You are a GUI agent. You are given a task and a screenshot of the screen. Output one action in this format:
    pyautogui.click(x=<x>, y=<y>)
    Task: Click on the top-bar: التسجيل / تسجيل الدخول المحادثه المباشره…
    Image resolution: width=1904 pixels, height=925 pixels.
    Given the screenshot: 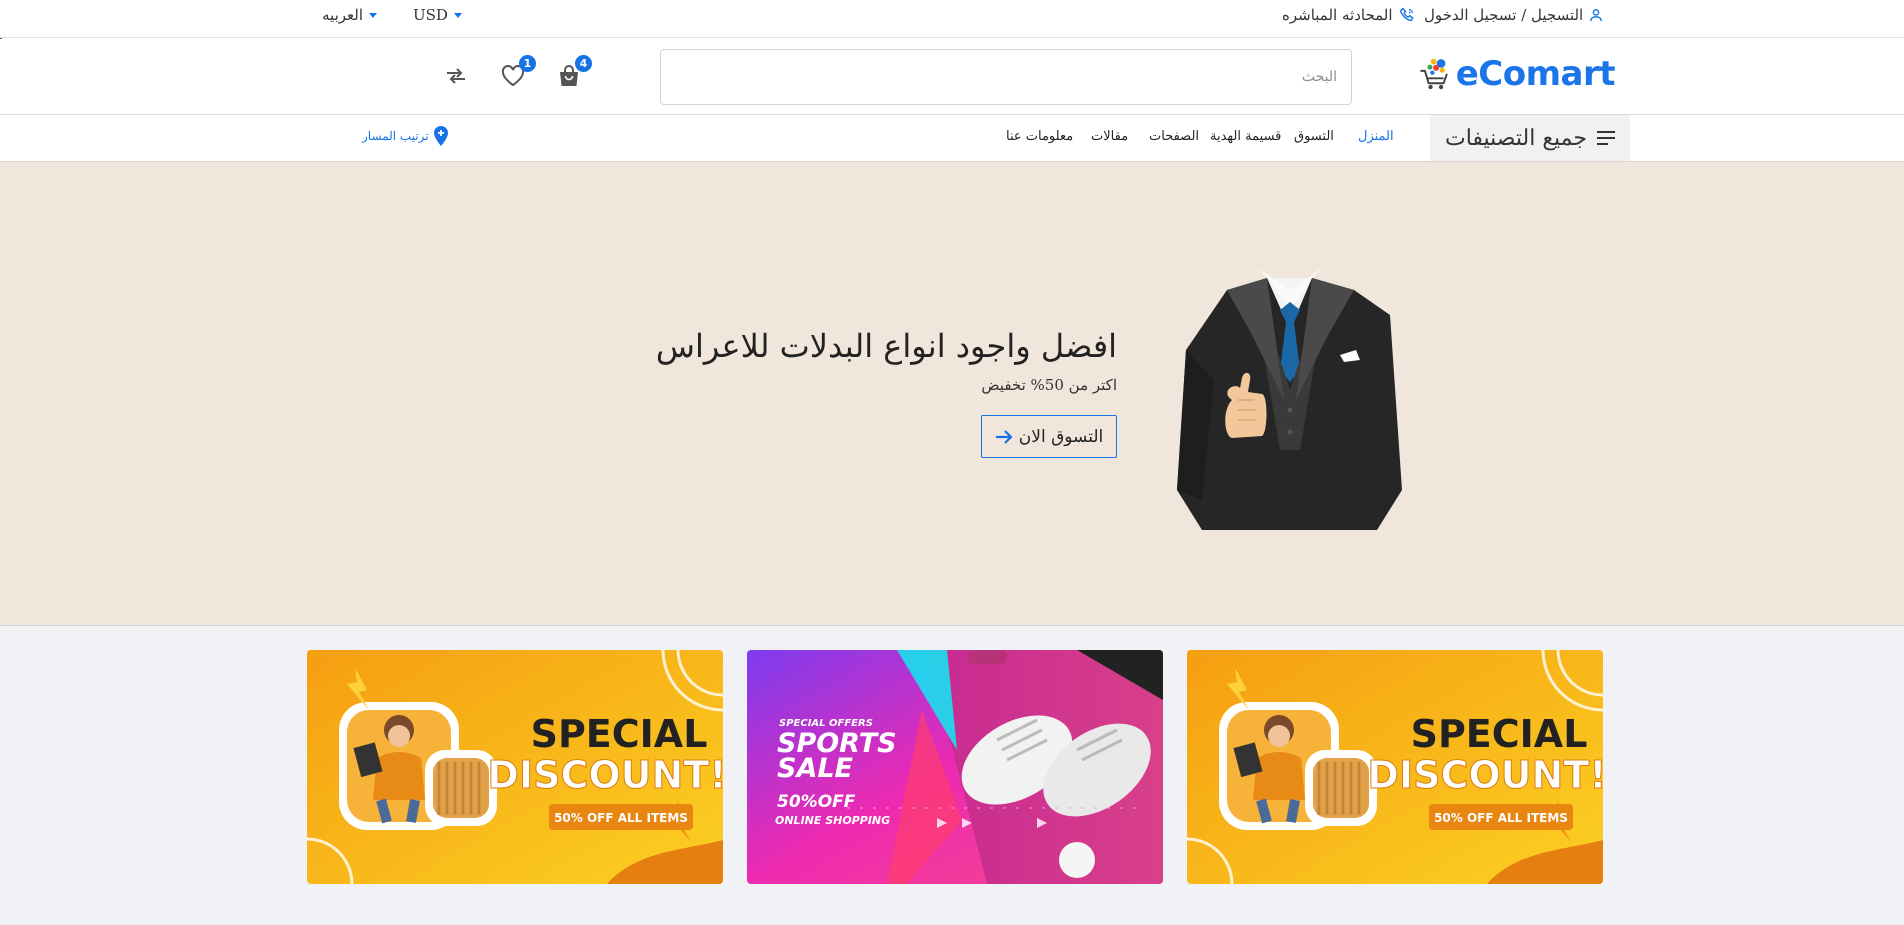 What is the action you would take?
    pyautogui.click(x=952, y=19)
    